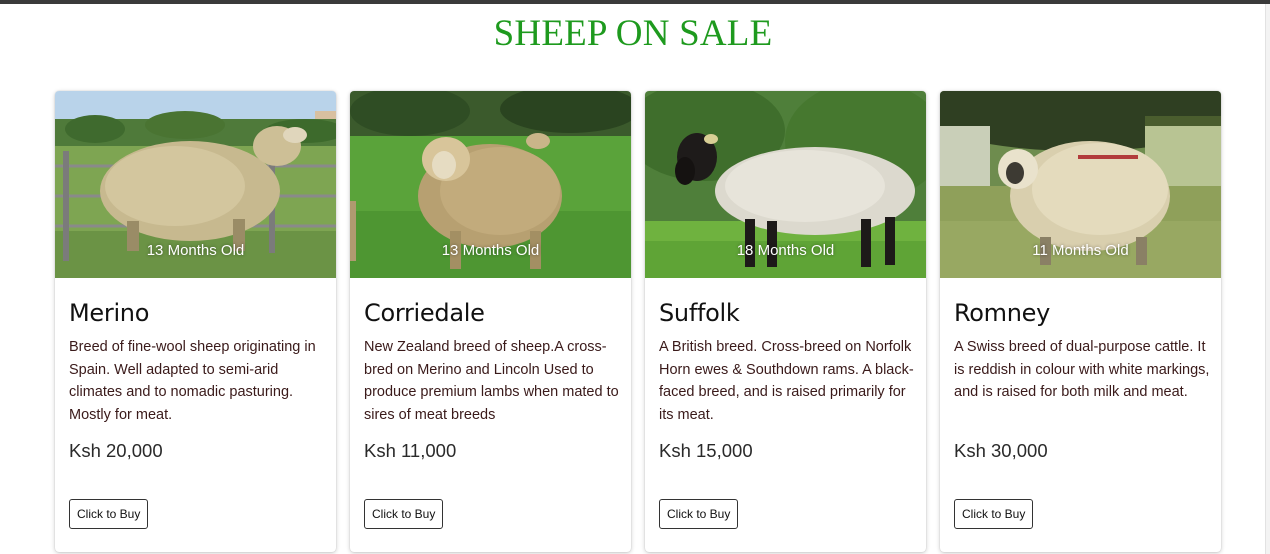 The image size is (1270, 554). Describe the element at coordinates (699, 313) in the screenshot. I see `product-name: Suffolk` at that location.